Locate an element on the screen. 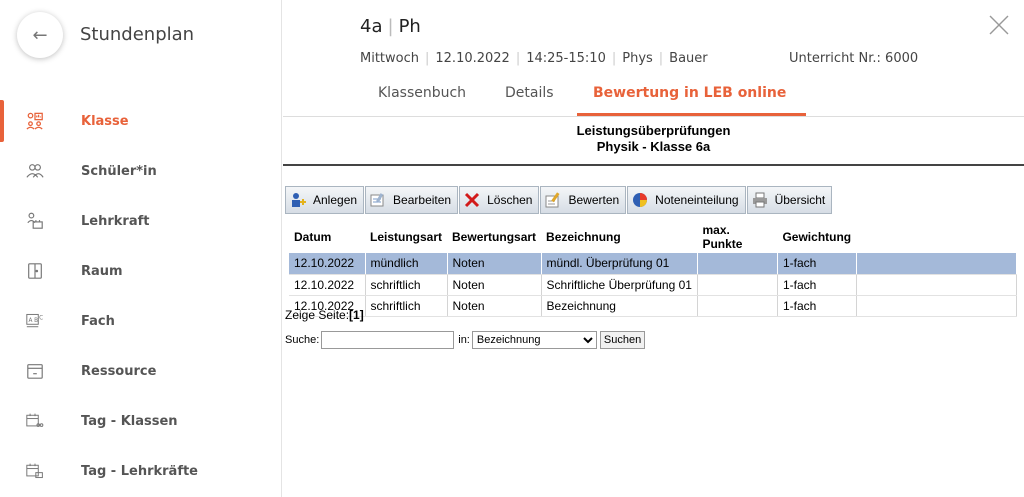  sidebar-item-schueler: Schüler*in is located at coordinates (141, 171).